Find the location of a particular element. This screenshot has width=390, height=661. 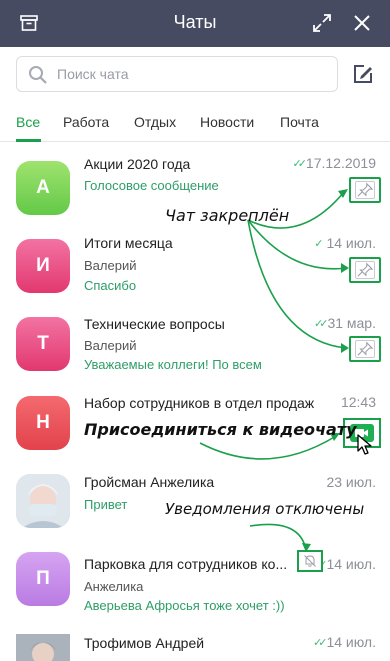

chat-title: Гройсман Анжелика is located at coordinates (149, 482).